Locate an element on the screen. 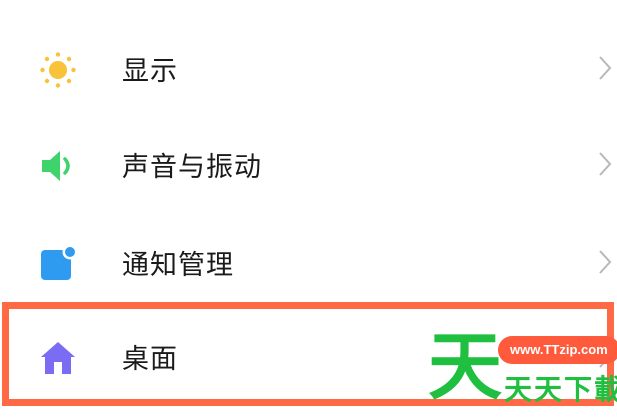  home-icon is located at coordinates (58, 358).